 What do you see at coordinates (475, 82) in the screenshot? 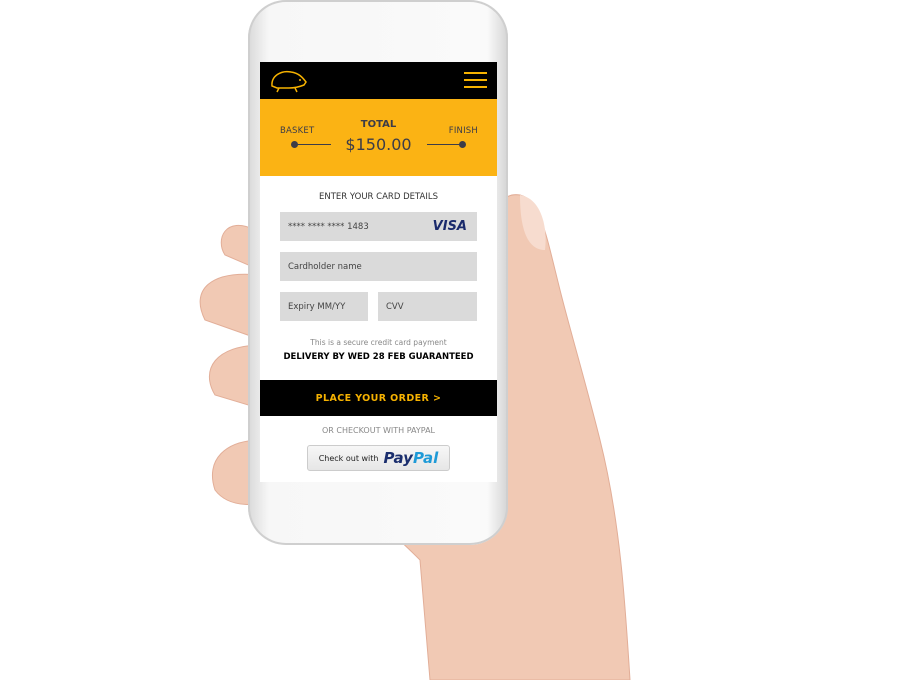
I see `hamburger-menu-icon` at bounding box center [475, 82].